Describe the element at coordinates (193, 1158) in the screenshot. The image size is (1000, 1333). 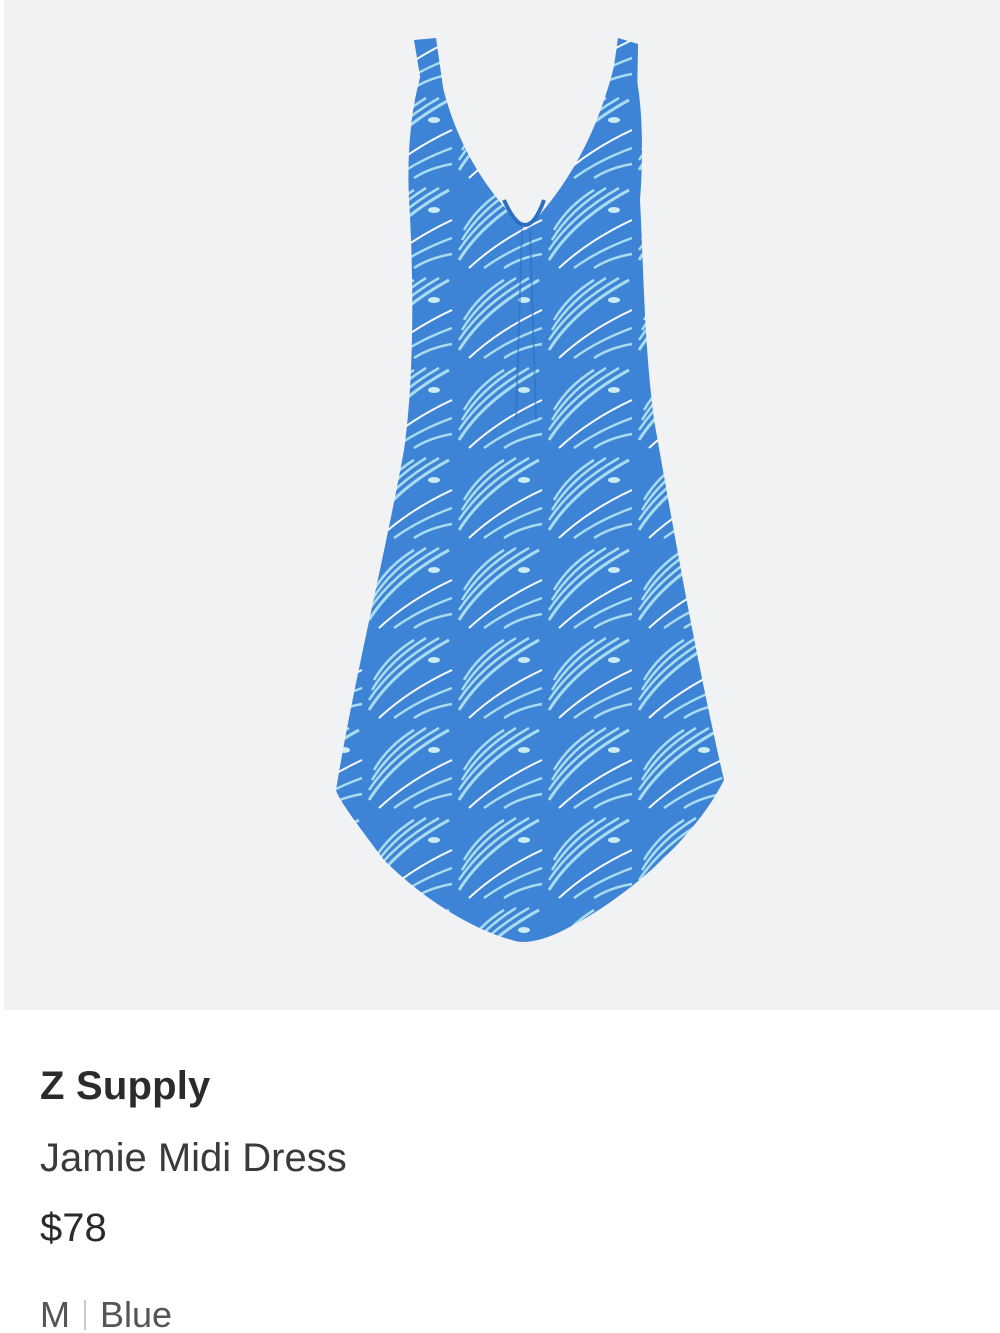
I see `product-name: Jamie Midi Dress` at that location.